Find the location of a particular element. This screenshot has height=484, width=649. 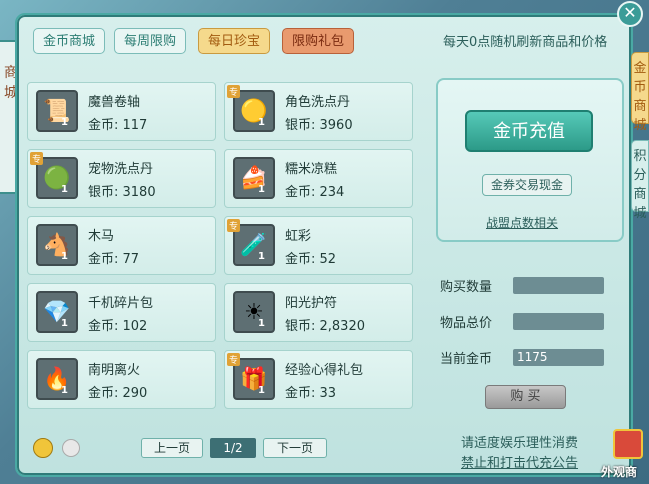

item-price: 金币: 290 is located at coordinates (118, 393).